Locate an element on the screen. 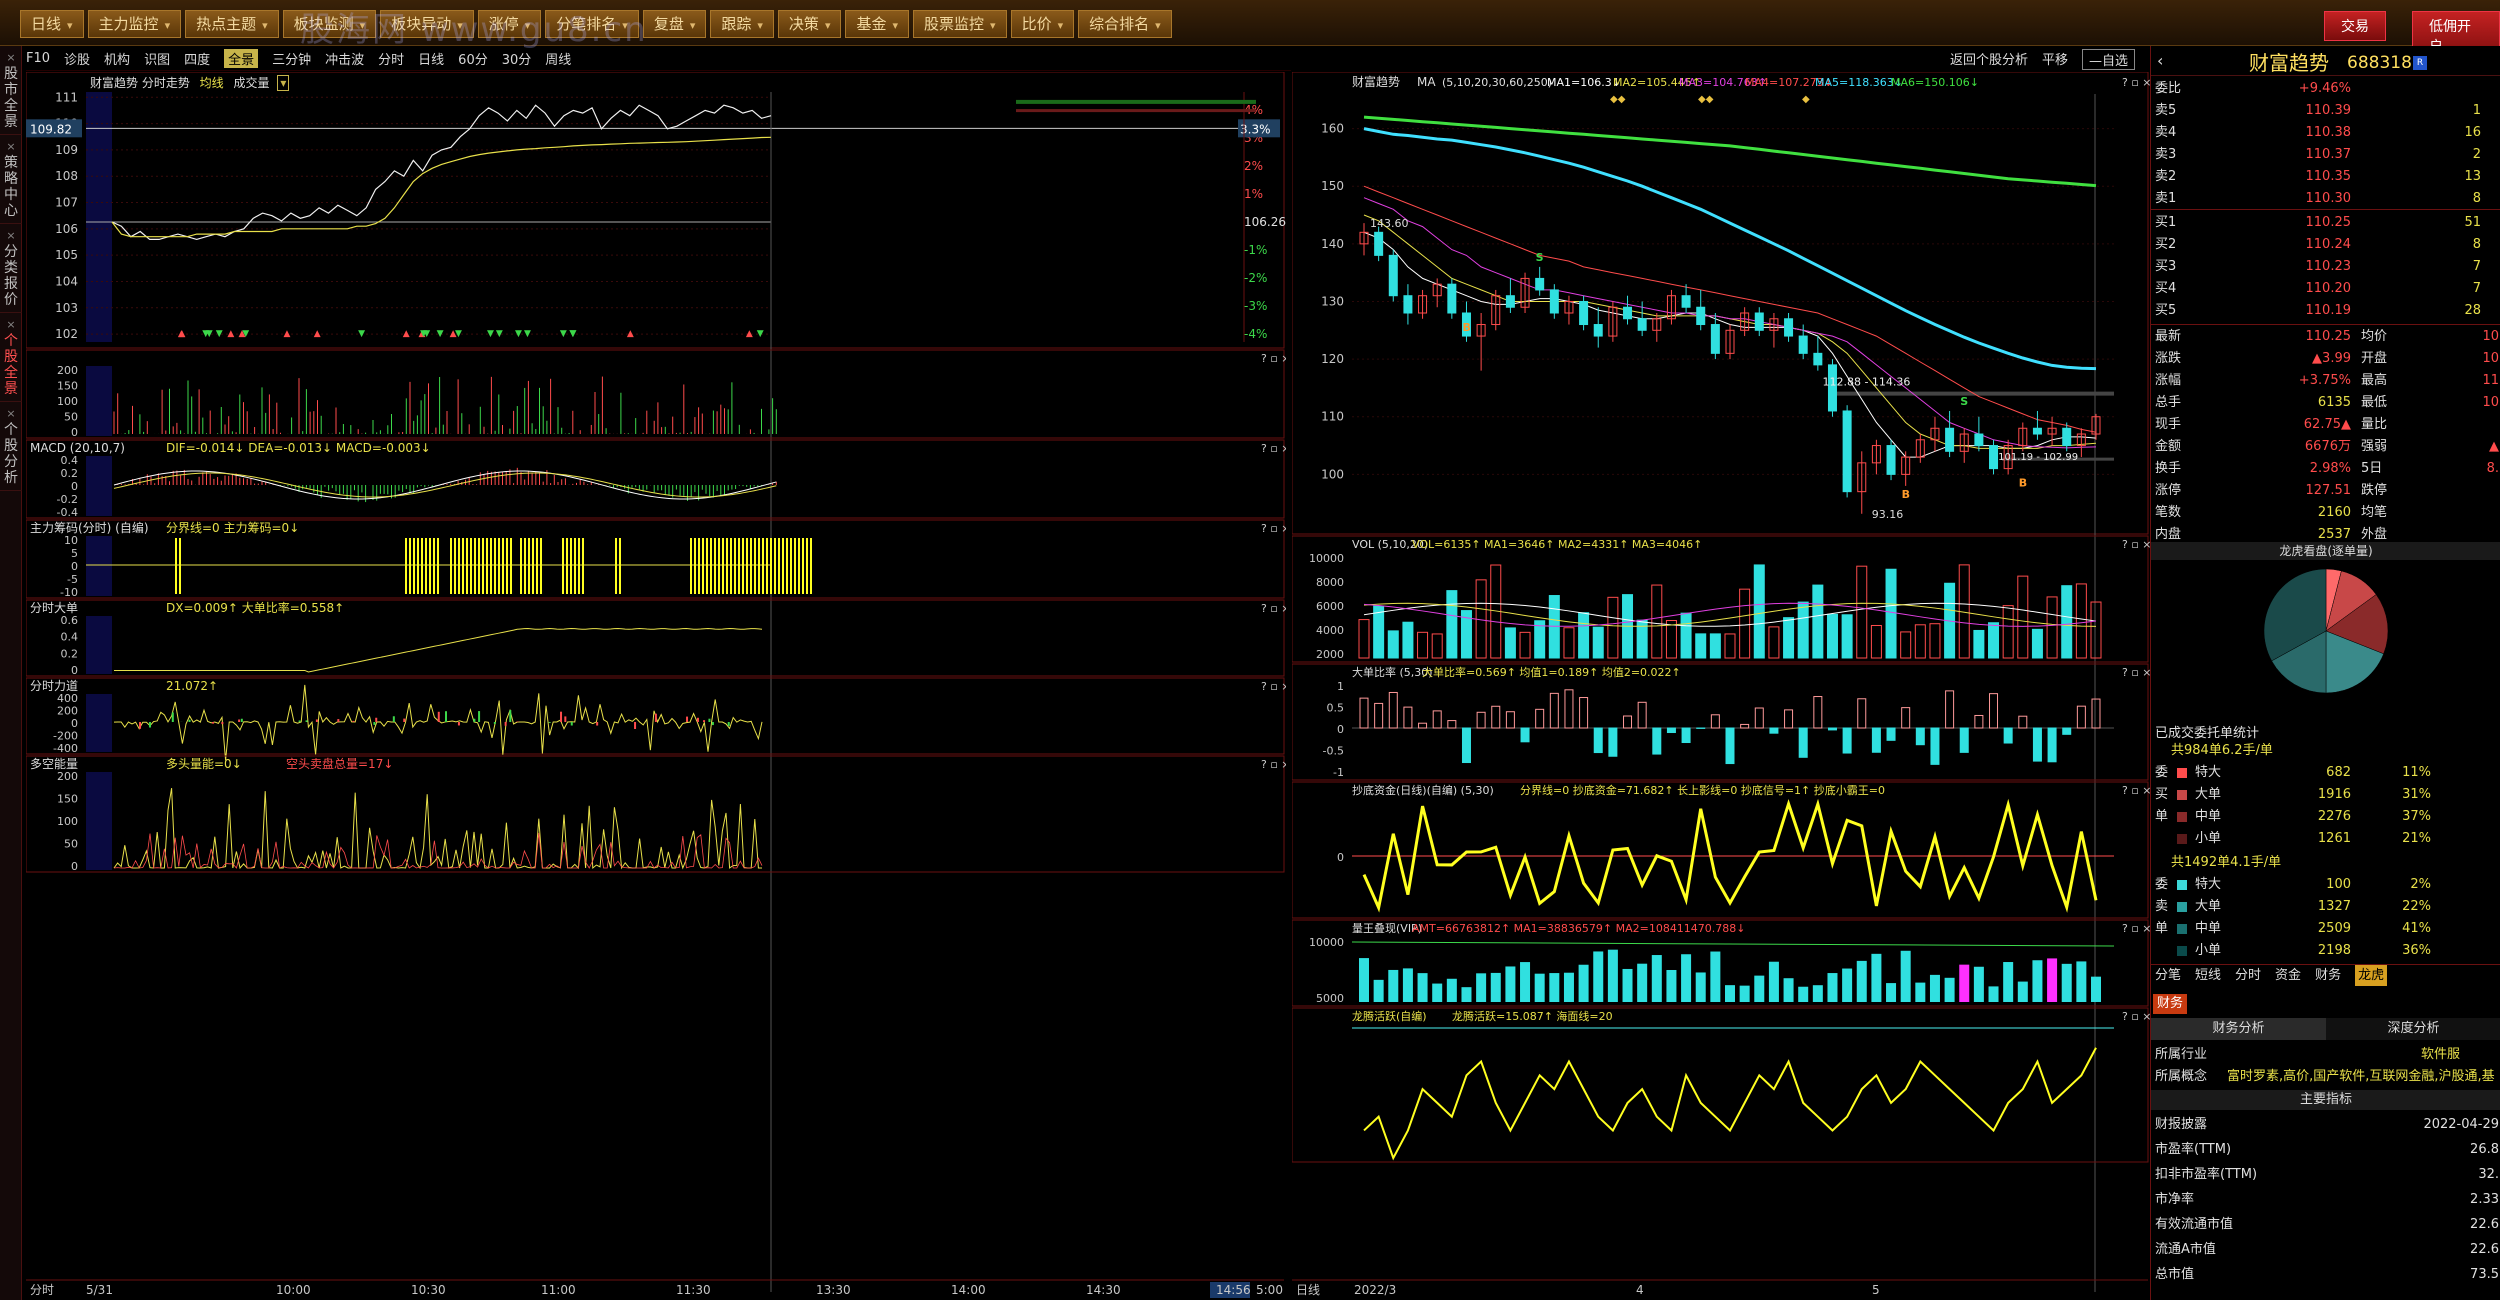 This screenshot has width=2500, height=1300. back-icon: ‹ is located at coordinates (2160, 61).